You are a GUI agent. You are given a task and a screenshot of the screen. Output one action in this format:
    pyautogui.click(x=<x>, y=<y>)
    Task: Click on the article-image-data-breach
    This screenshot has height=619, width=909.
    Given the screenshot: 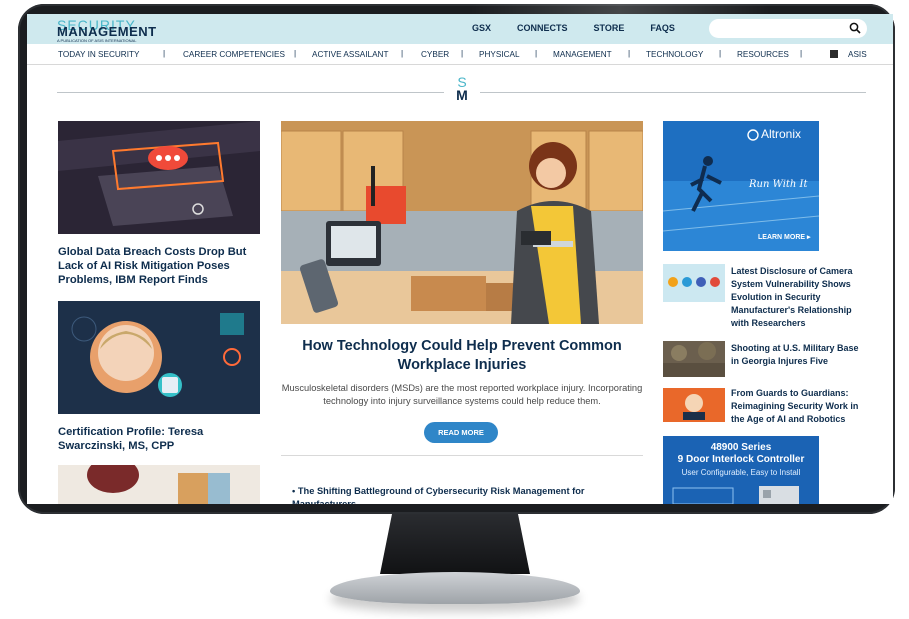 What is the action you would take?
    pyautogui.click(x=159, y=177)
    